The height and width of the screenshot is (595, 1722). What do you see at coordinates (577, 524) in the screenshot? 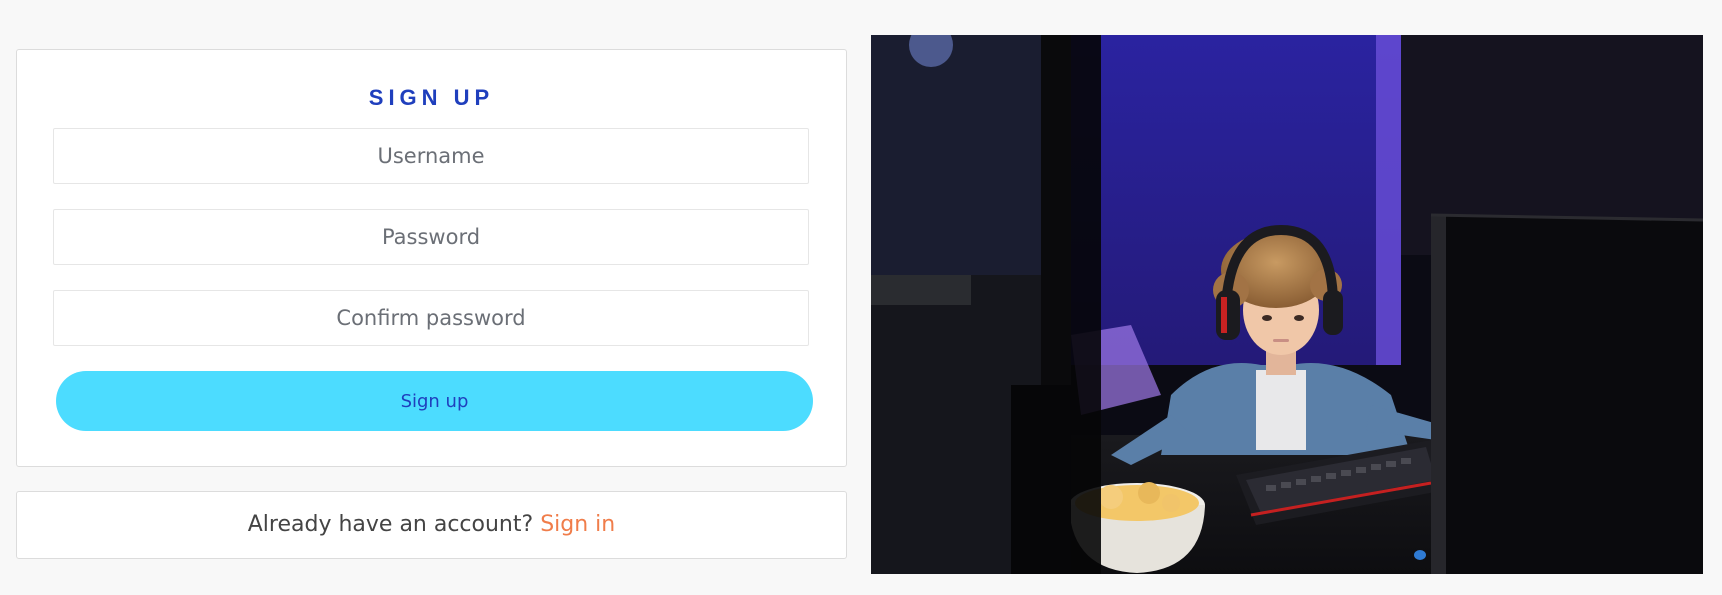
I see `signin-link: Sign in` at bounding box center [577, 524].